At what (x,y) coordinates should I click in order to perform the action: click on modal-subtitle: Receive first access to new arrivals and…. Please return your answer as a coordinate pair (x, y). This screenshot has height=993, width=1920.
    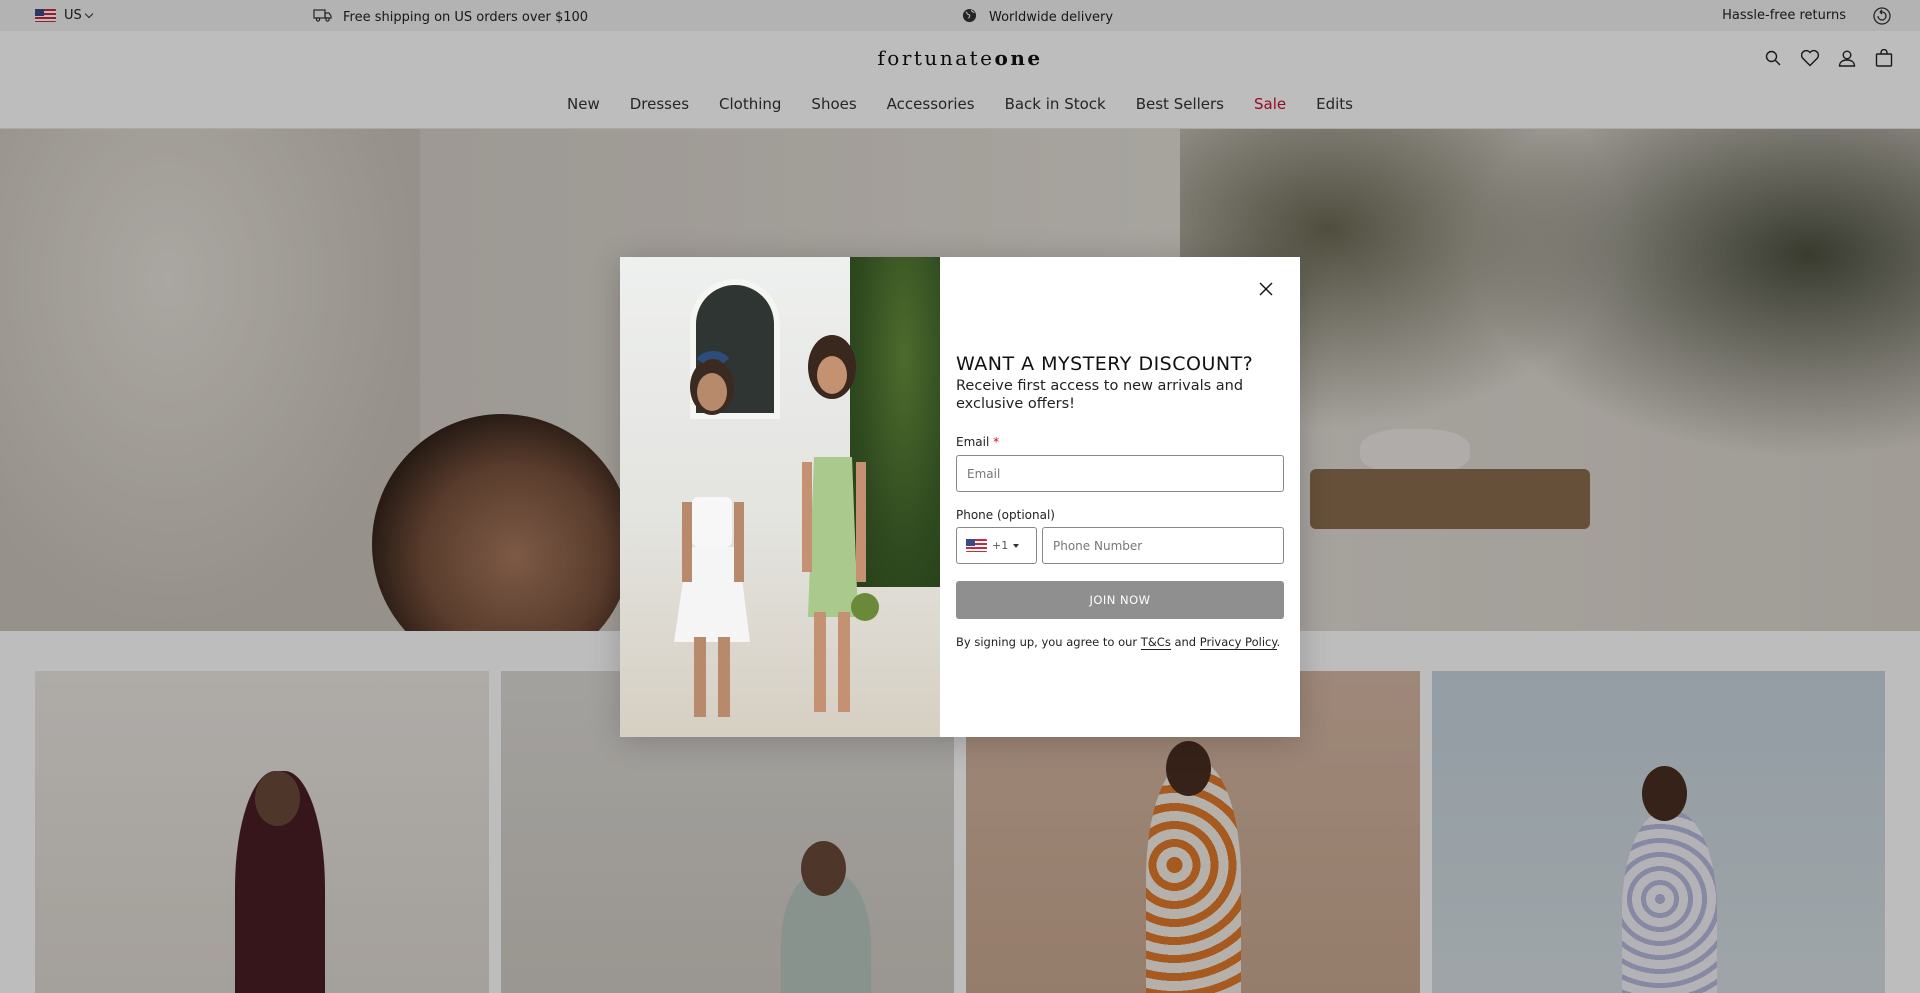
    Looking at the image, I should click on (1100, 395).